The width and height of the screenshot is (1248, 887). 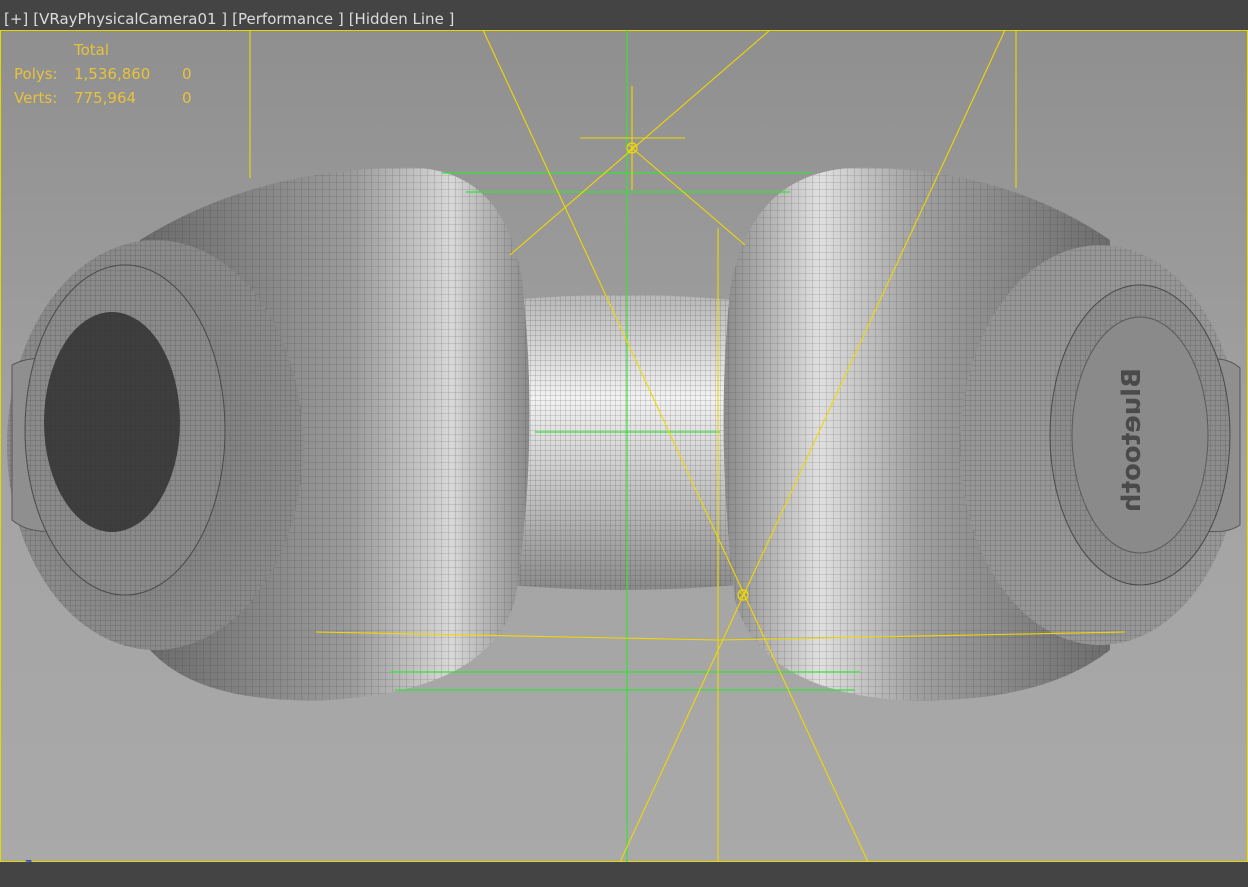 What do you see at coordinates (36, 98) in the screenshot?
I see `verts-label: Verts:` at bounding box center [36, 98].